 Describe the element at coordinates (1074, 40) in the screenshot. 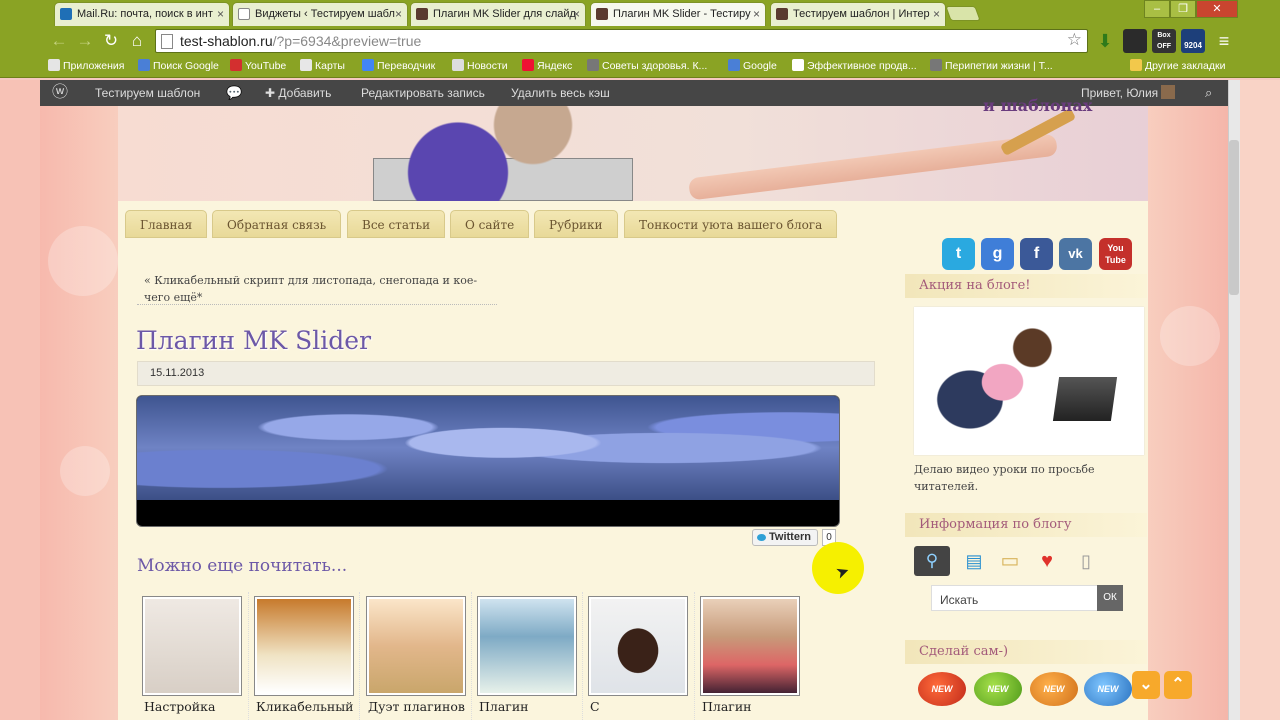

I see `bookmark-star-icon: ☆` at that location.